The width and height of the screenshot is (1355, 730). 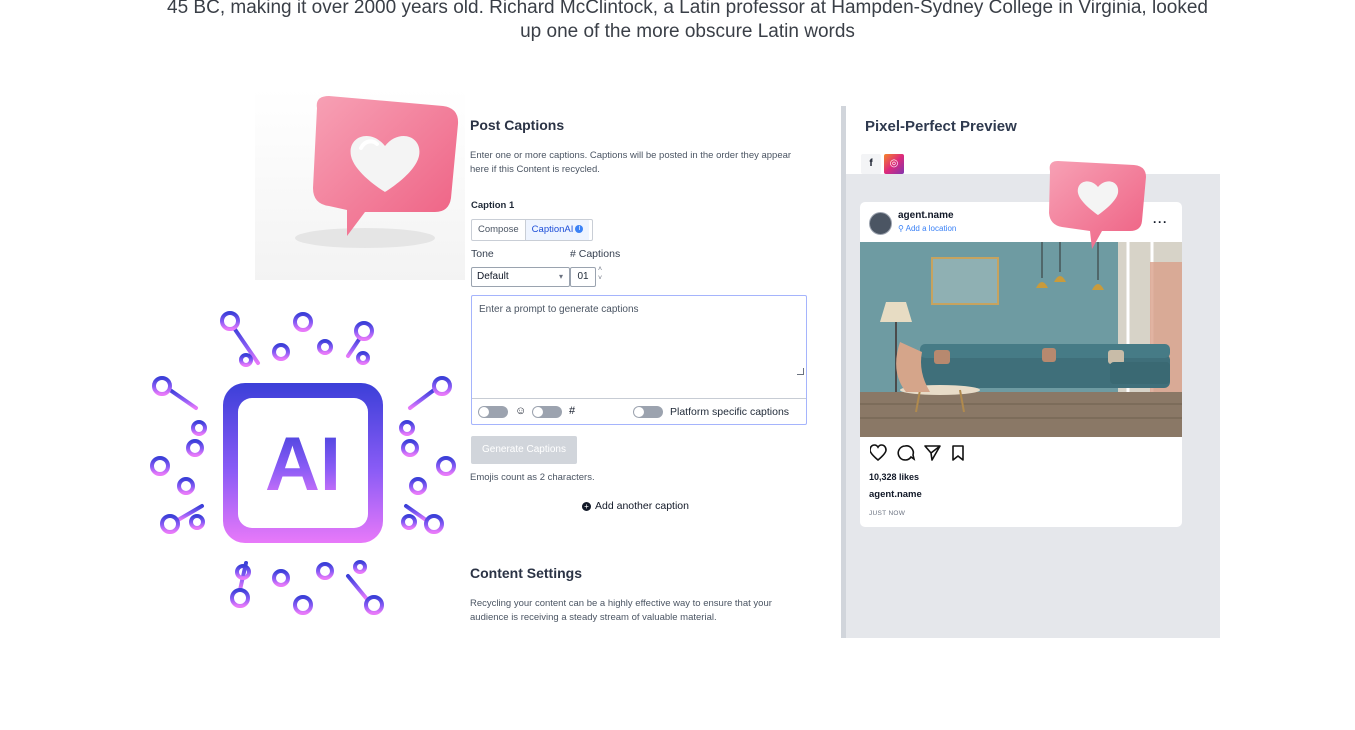 What do you see at coordinates (526, 573) in the screenshot?
I see `content-settings-title: Content Settings` at bounding box center [526, 573].